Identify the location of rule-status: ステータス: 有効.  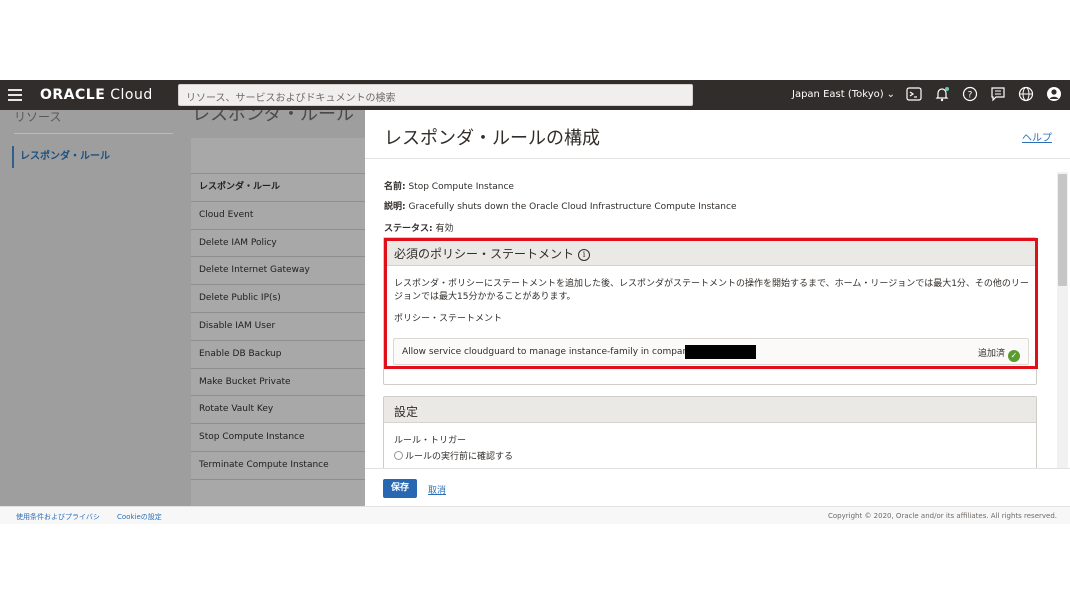
(419, 229).